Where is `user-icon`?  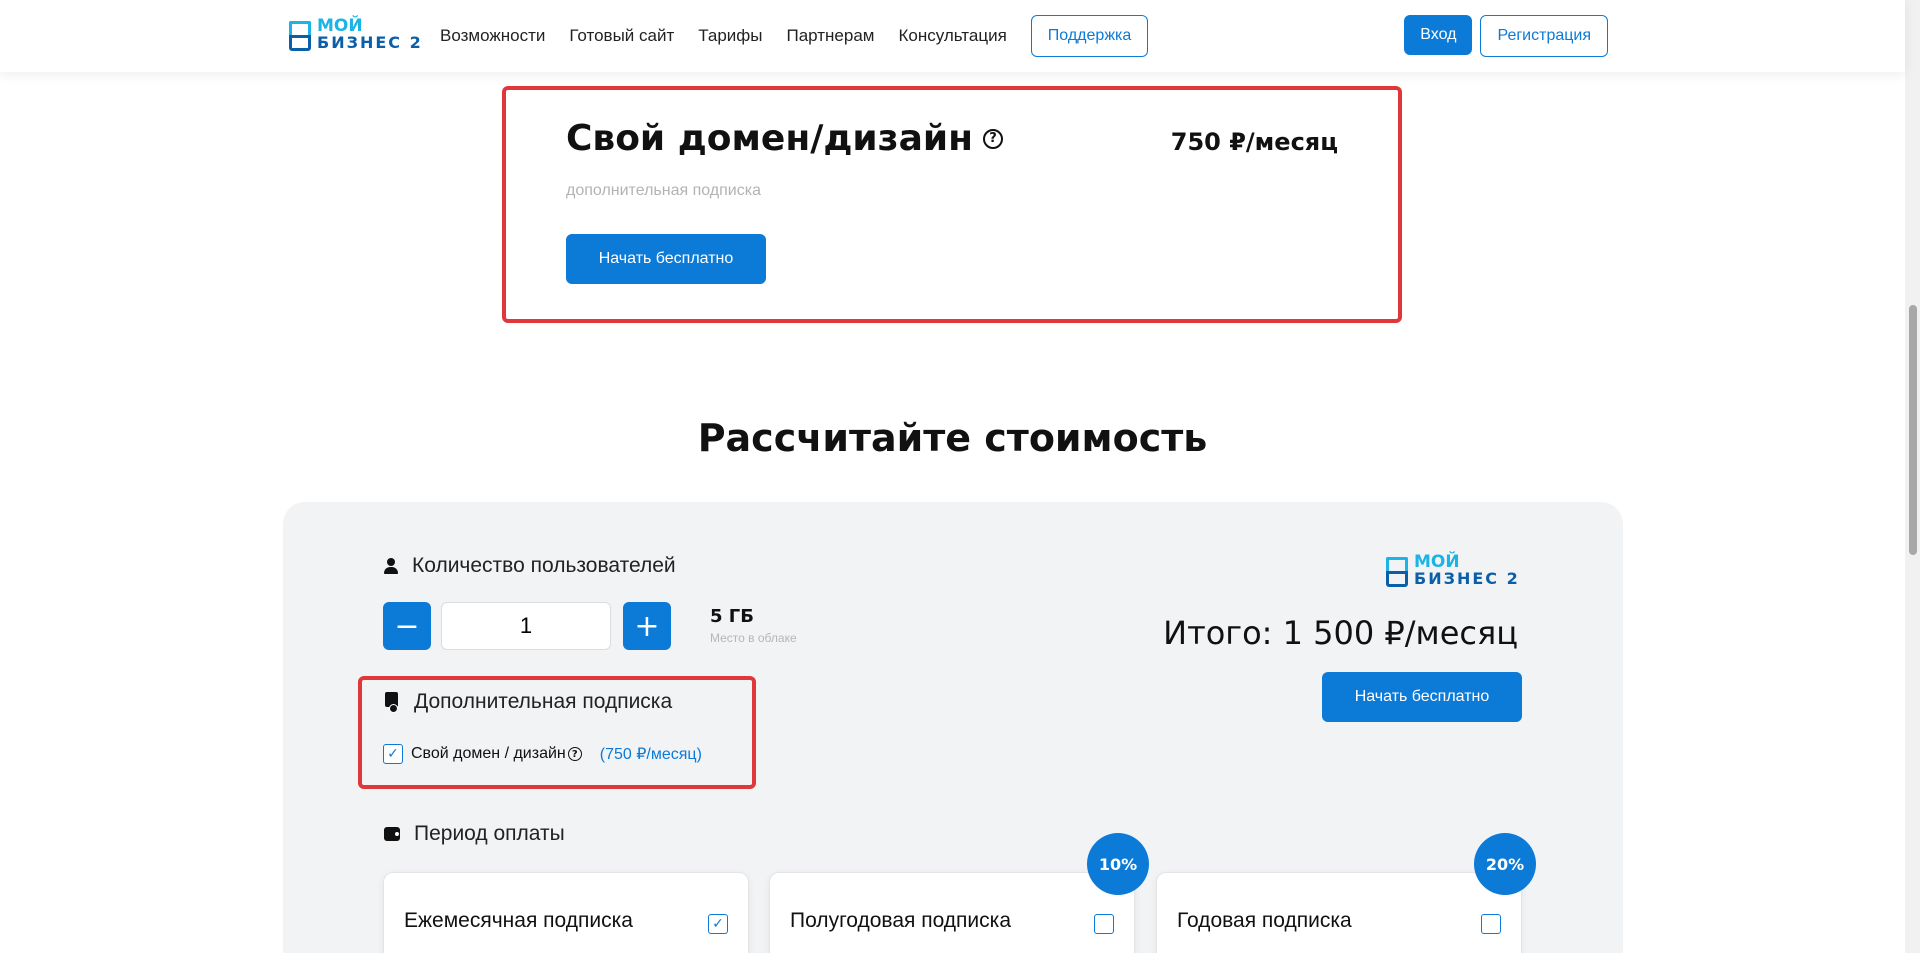
user-icon is located at coordinates (391, 566).